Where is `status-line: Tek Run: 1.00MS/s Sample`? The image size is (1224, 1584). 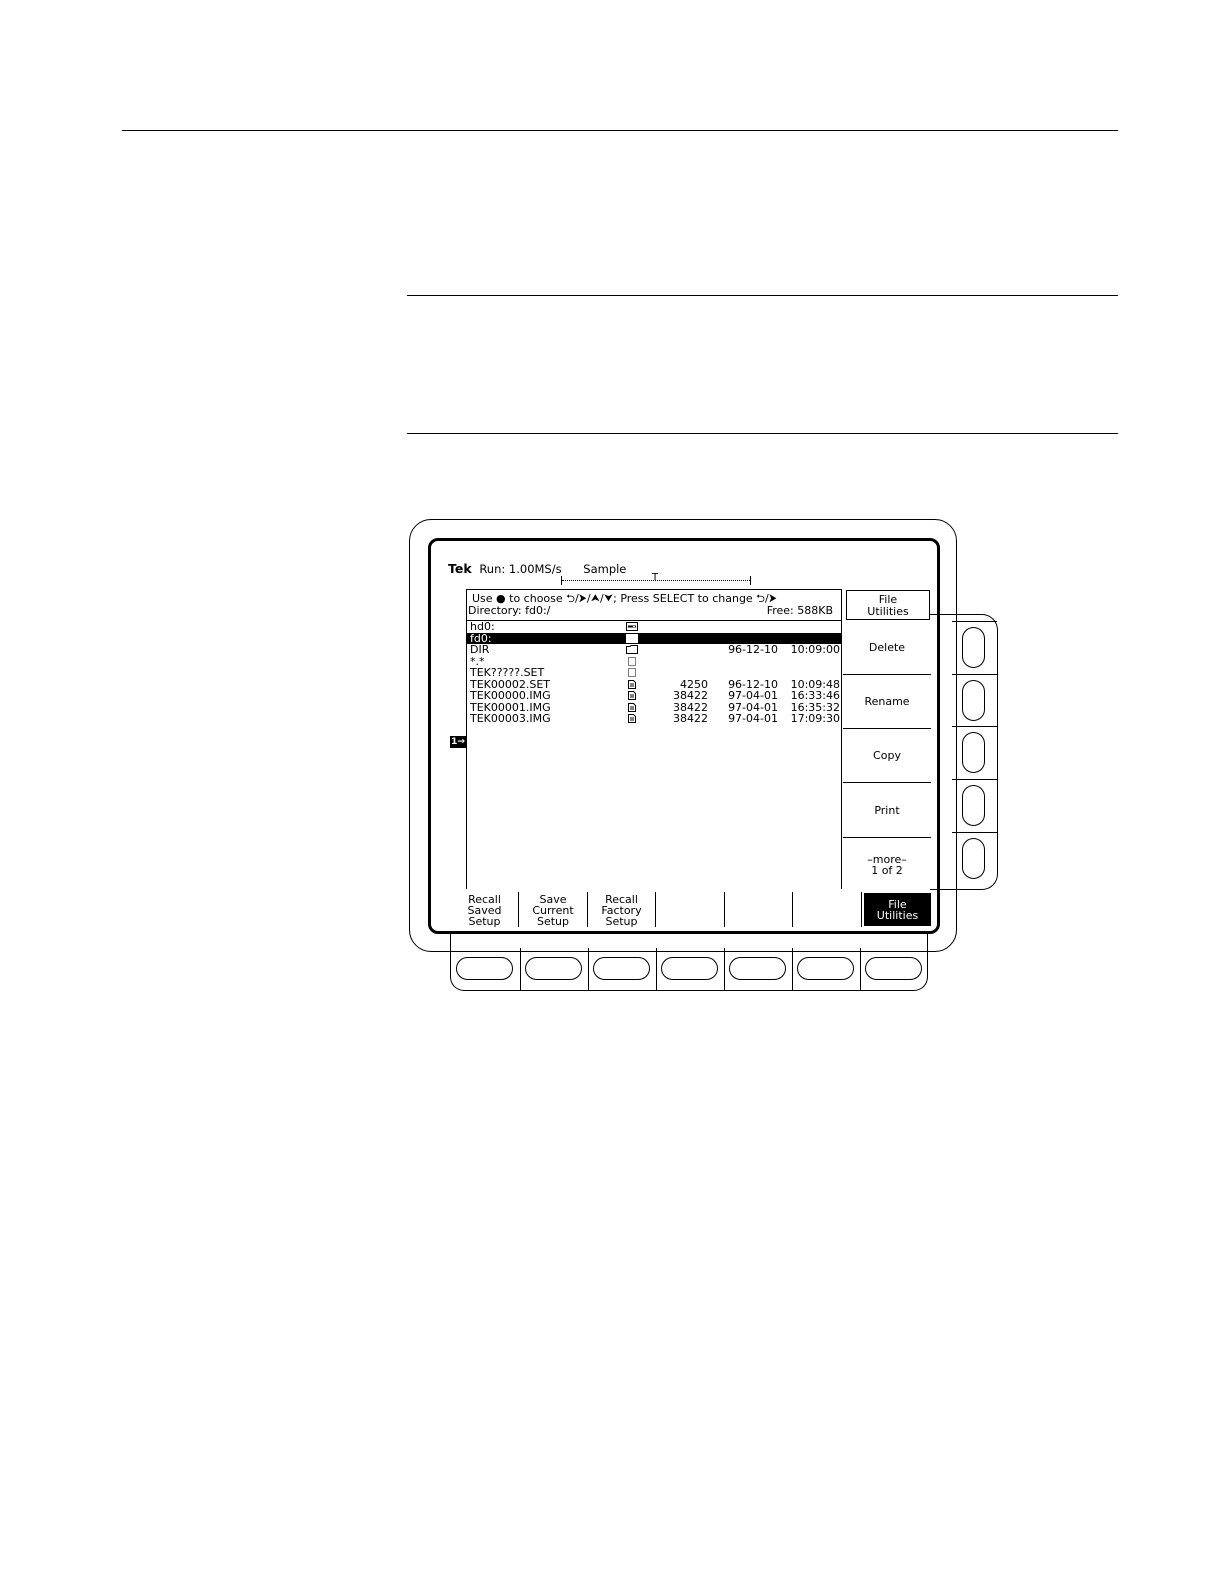 status-line: Tek Run: 1.00MS/s Sample is located at coordinates (537, 568).